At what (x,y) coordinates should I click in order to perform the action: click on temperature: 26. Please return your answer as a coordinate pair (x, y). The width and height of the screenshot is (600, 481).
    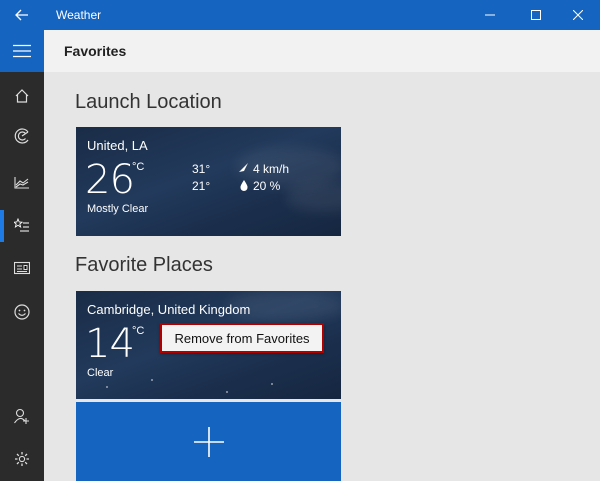
    Looking at the image, I should click on (110, 180).